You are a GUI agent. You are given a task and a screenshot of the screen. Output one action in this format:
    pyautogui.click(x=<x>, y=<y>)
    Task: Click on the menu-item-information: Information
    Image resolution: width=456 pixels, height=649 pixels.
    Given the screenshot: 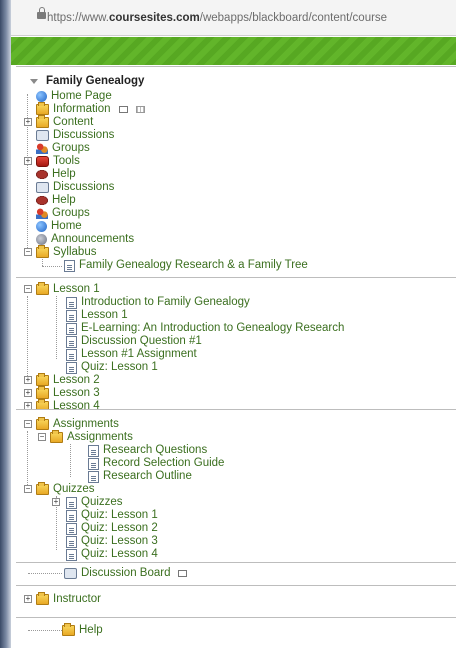 What is the action you would take?
    pyautogui.click(x=90, y=109)
    